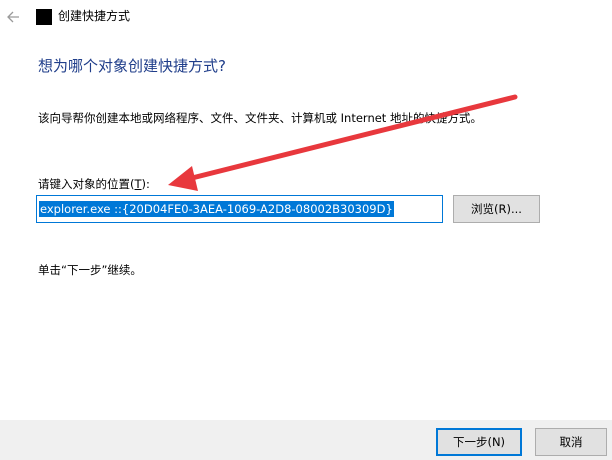  I want to click on page-heading: 想为哪个对象创建快捷方式?, so click(132, 66).